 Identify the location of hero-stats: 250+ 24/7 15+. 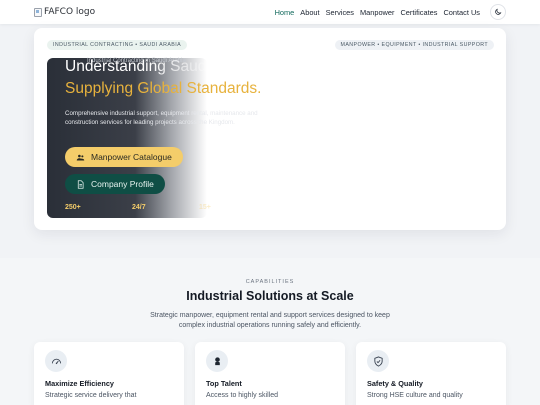
(165, 207).